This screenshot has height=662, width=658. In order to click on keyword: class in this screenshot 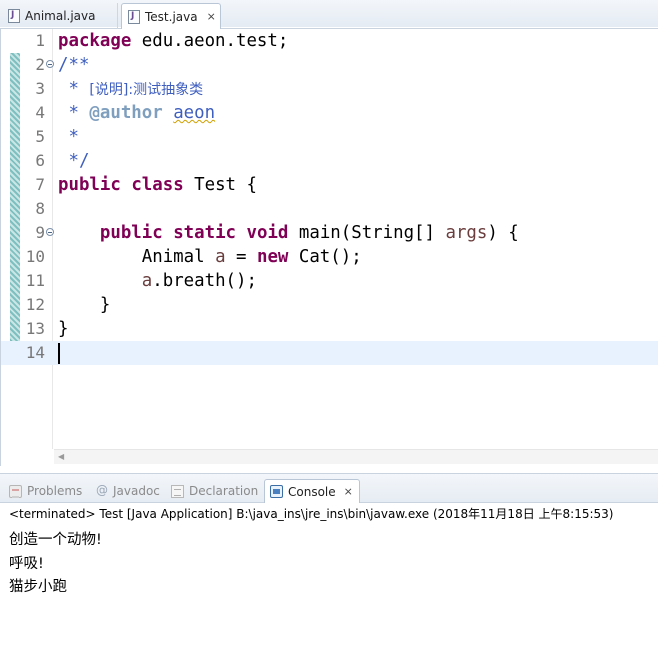, I will do `click(157, 185)`.